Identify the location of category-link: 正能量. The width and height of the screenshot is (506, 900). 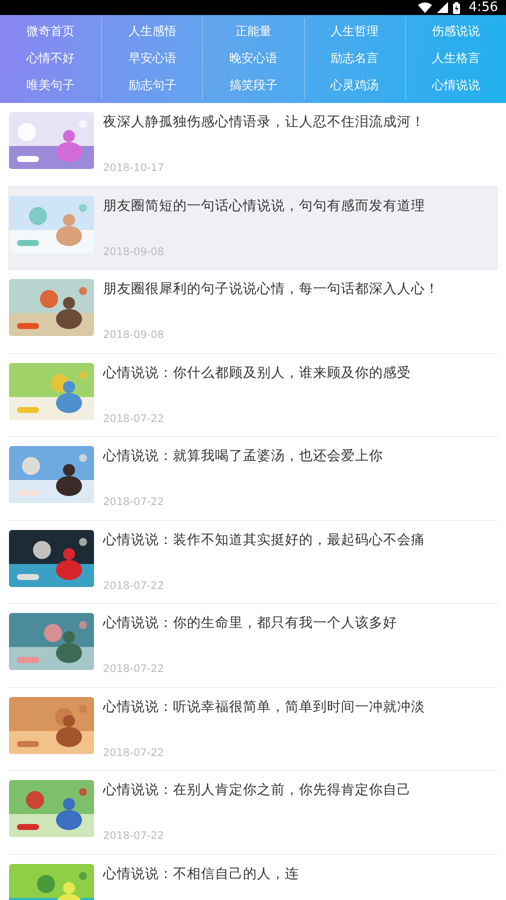
(253, 31).